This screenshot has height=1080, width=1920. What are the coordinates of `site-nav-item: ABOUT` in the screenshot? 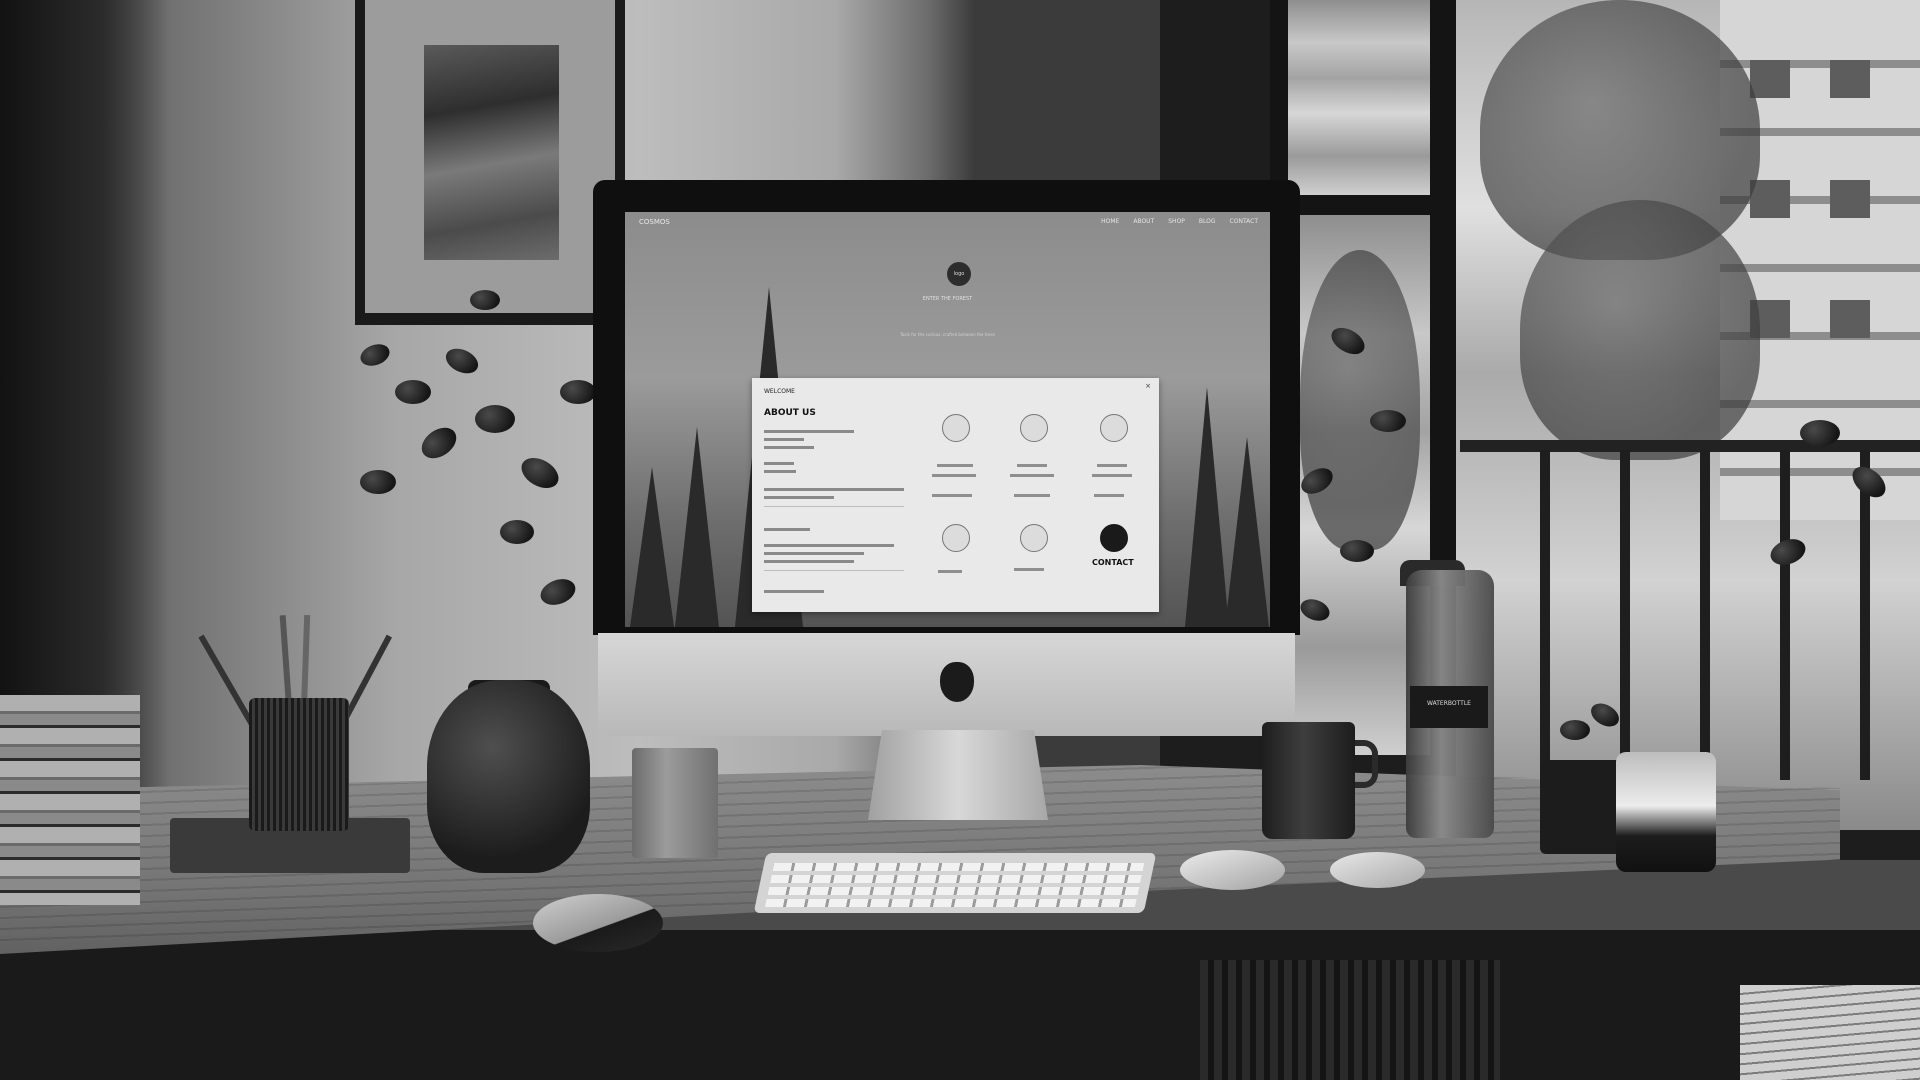 It's located at (1143, 221).